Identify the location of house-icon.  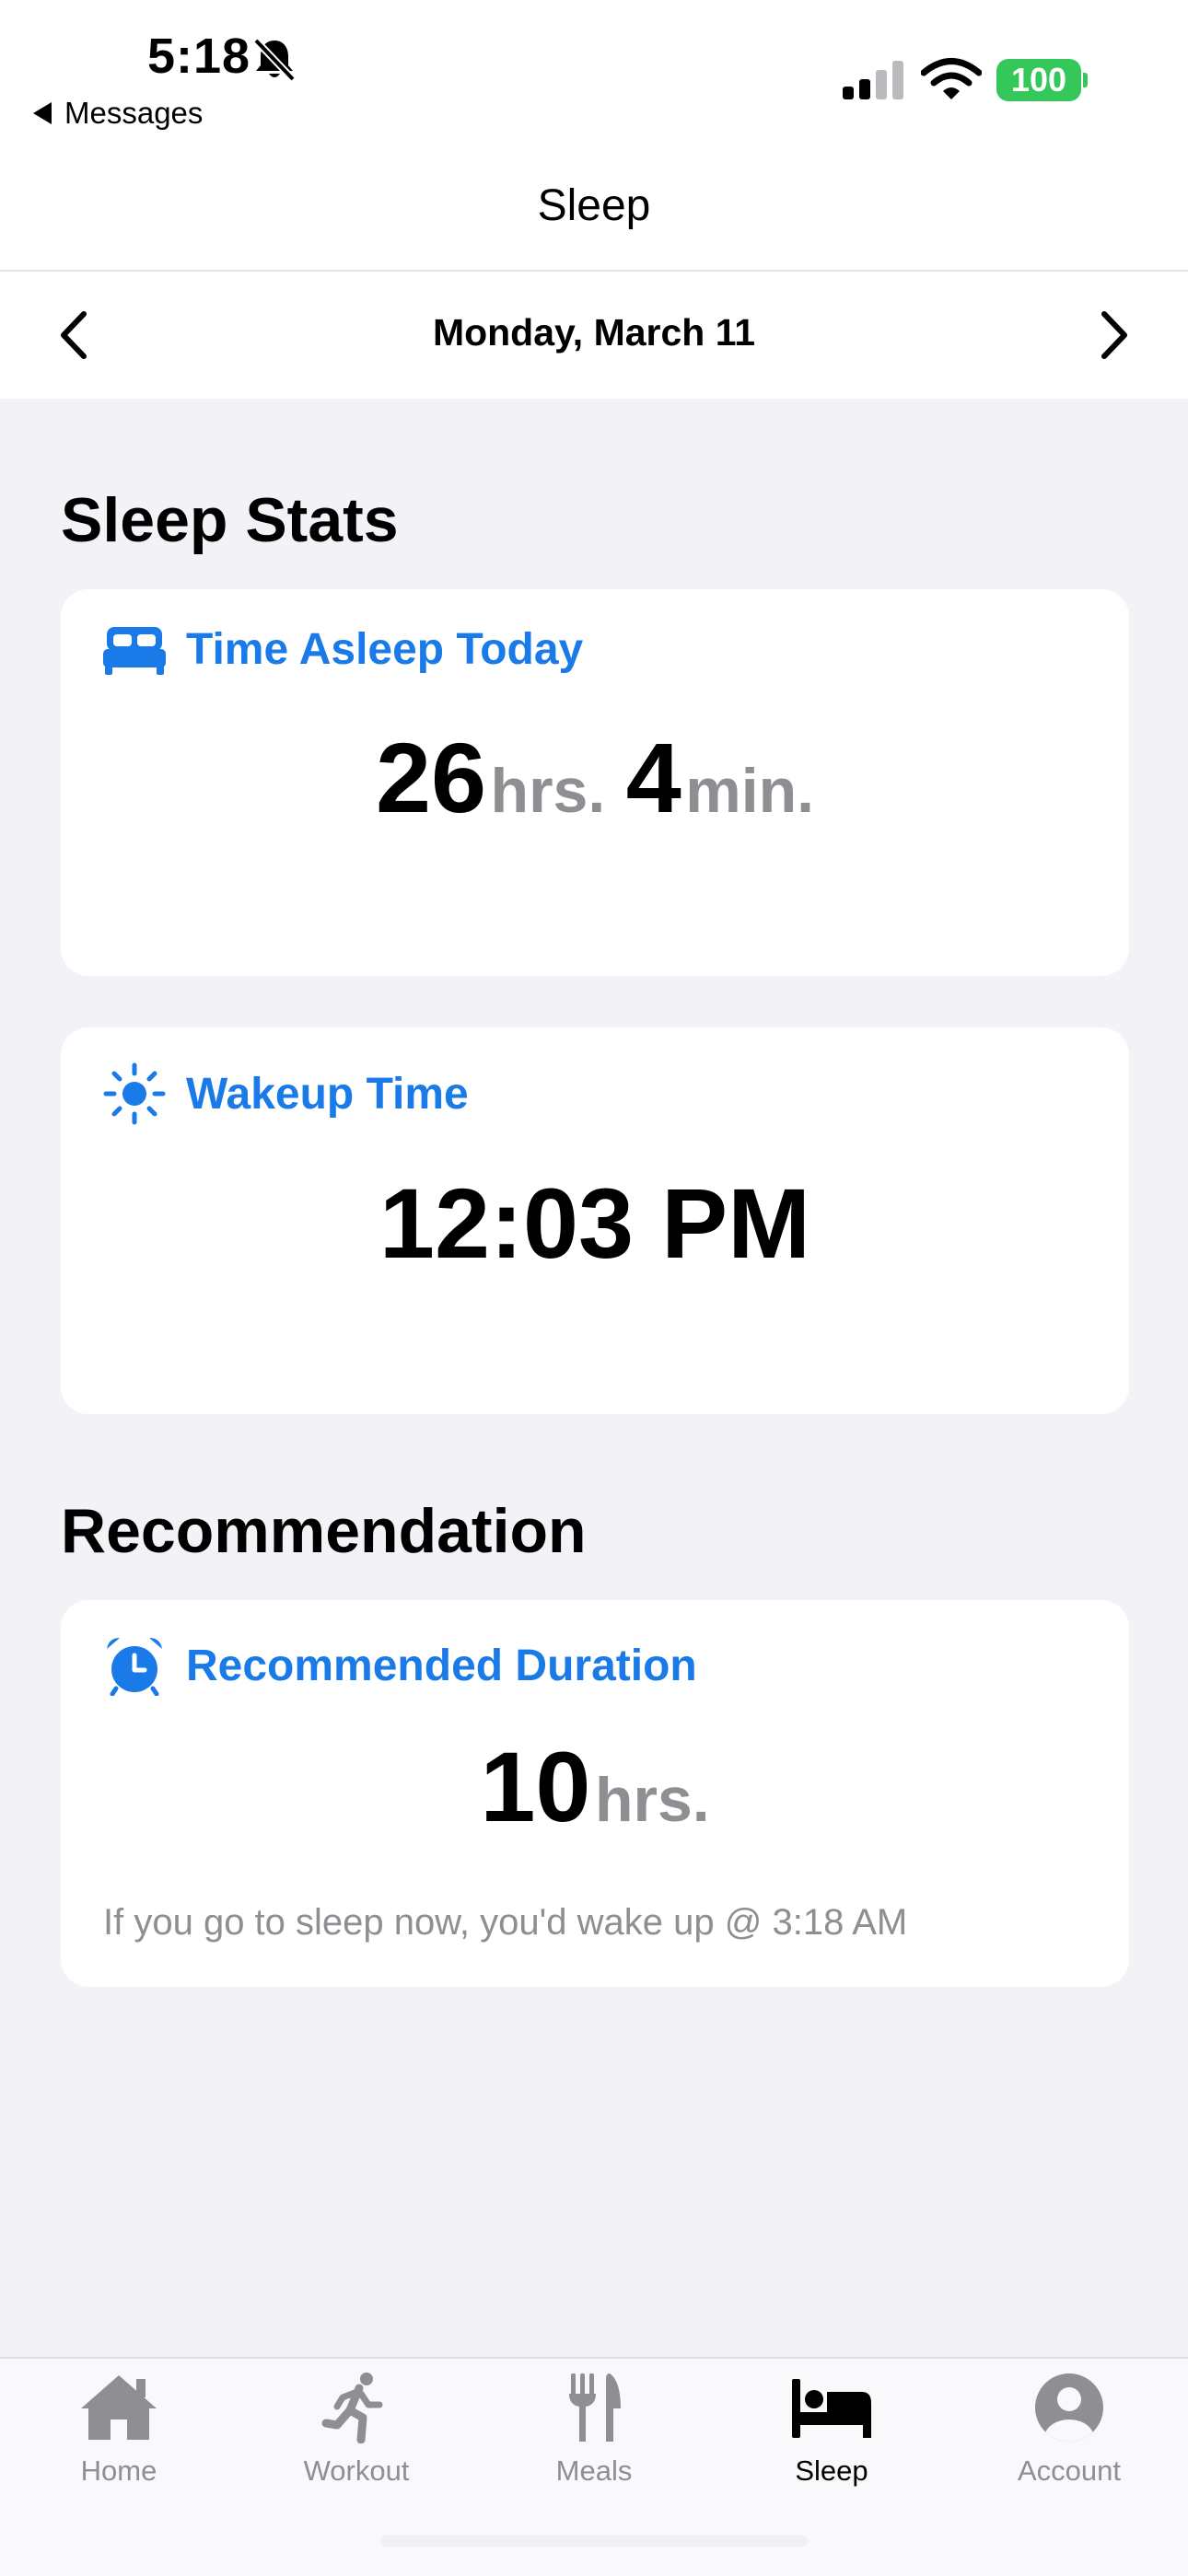
(119, 2407).